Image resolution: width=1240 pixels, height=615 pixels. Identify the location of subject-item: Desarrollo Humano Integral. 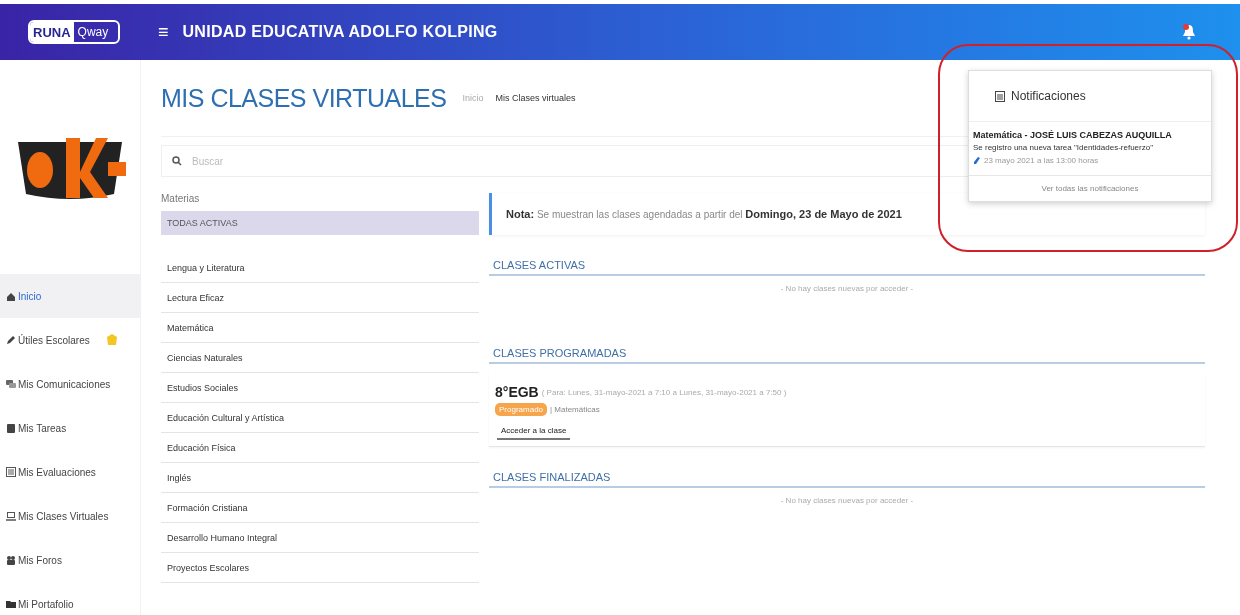
(320, 538).